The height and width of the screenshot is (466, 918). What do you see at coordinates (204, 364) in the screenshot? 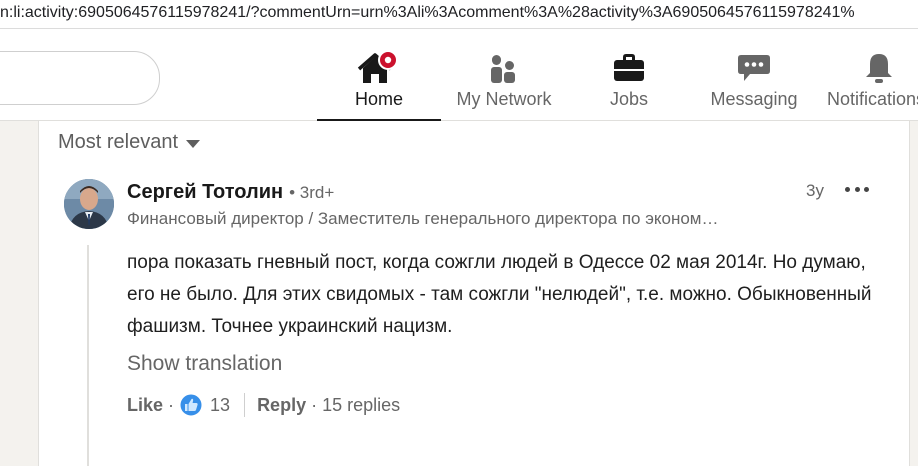
I see `show-translation-button: Show translation` at bounding box center [204, 364].